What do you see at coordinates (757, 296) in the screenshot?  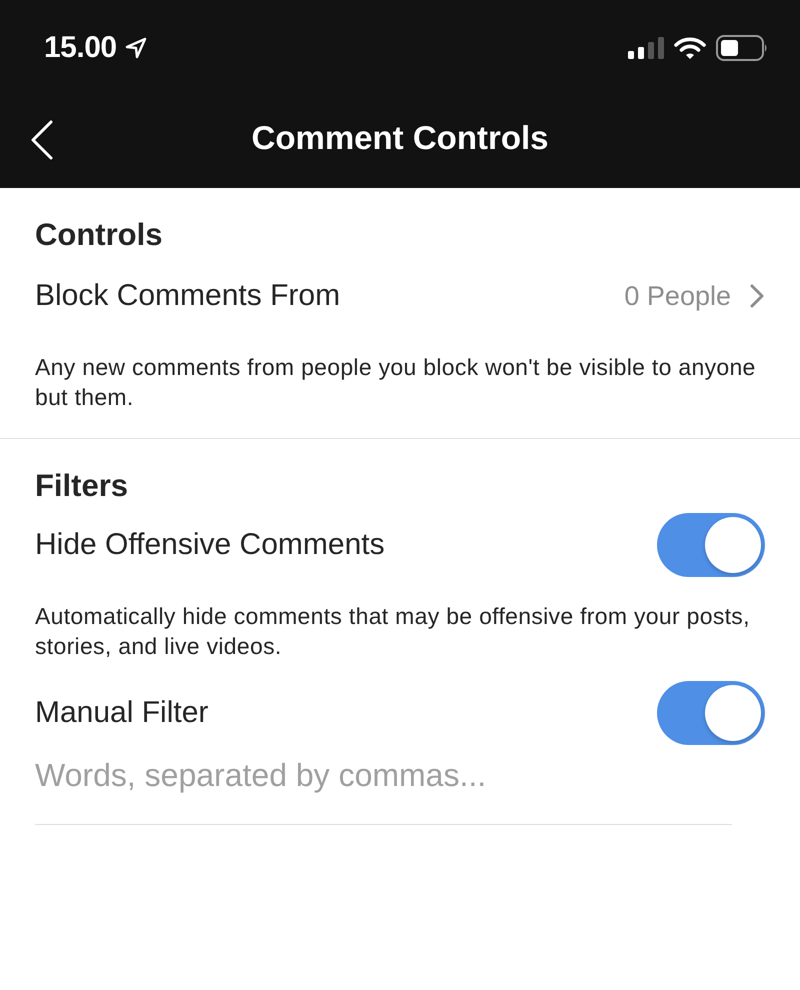 I see `chevron-right-icon` at bounding box center [757, 296].